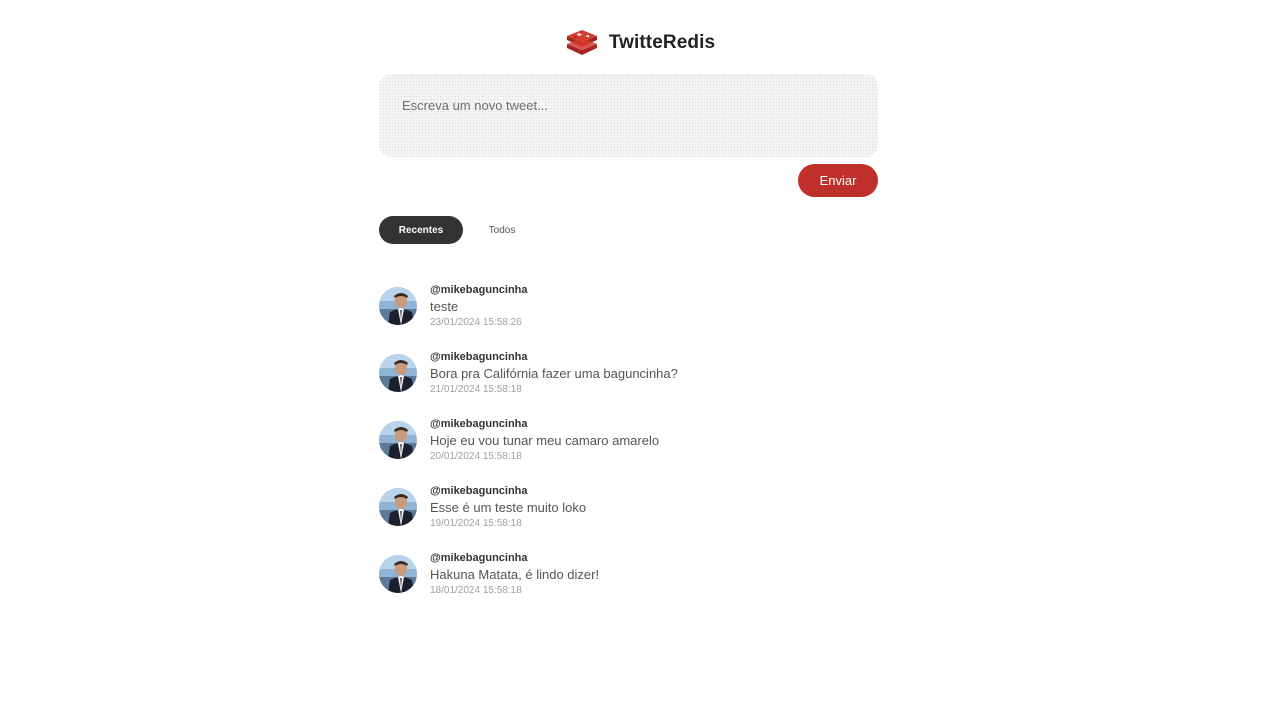 The image size is (1280, 720). What do you see at coordinates (662, 42) in the screenshot?
I see `app-title: TwitteRedis` at bounding box center [662, 42].